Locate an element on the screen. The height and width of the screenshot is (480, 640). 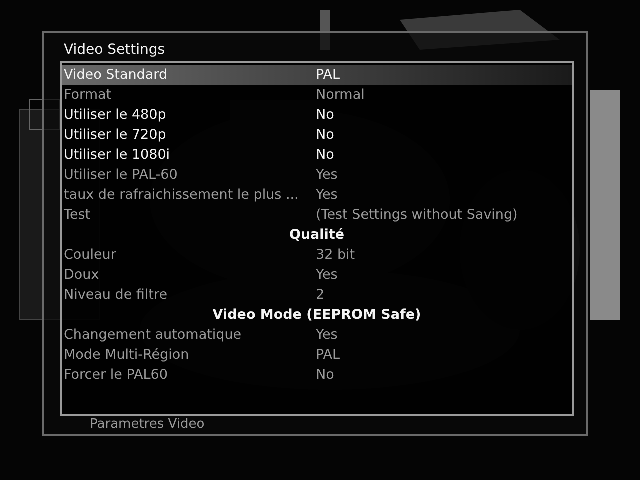
section-header: Qualité is located at coordinates (317, 235).